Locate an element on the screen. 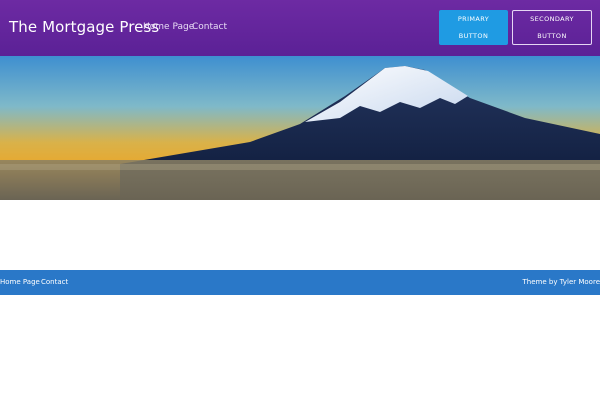 This screenshot has width=600, height=400. nav-link-contact: Contact is located at coordinates (209, 27).